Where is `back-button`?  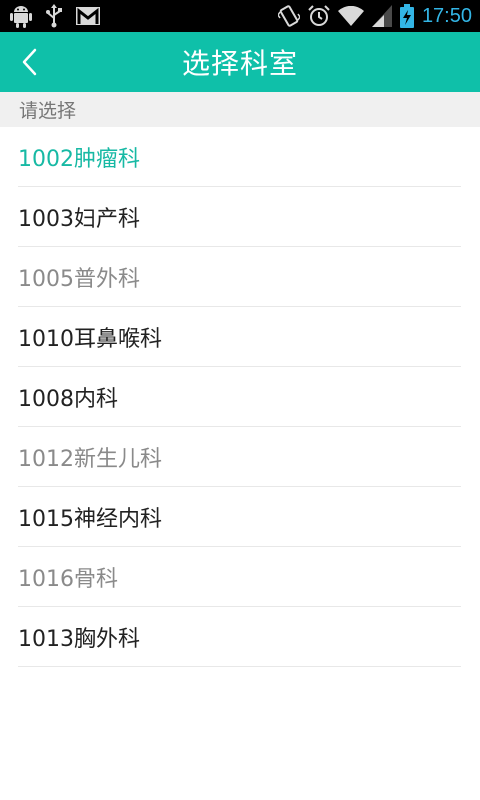 back-button is located at coordinates (30, 62).